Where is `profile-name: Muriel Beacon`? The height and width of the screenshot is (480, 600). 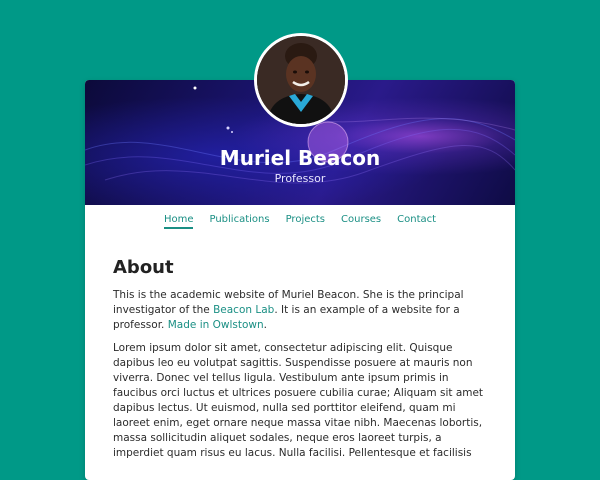 profile-name: Muriel Beacon is located at coordinates (300, 158).